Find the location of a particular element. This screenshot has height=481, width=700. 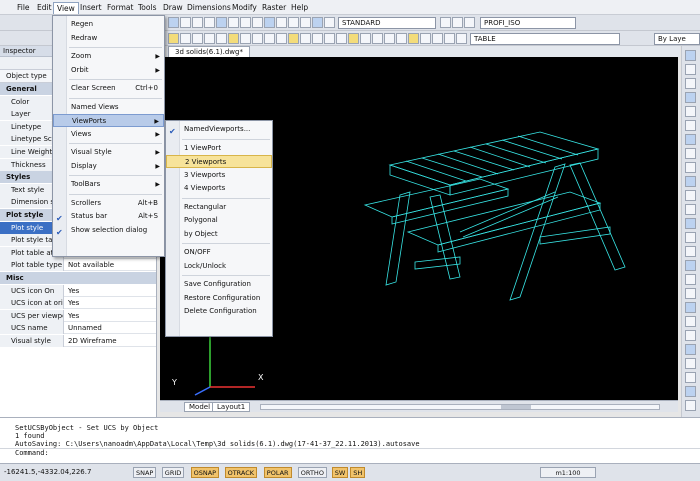

inspector-row: UCS name Unnamed is located at coordinates (78, 328).